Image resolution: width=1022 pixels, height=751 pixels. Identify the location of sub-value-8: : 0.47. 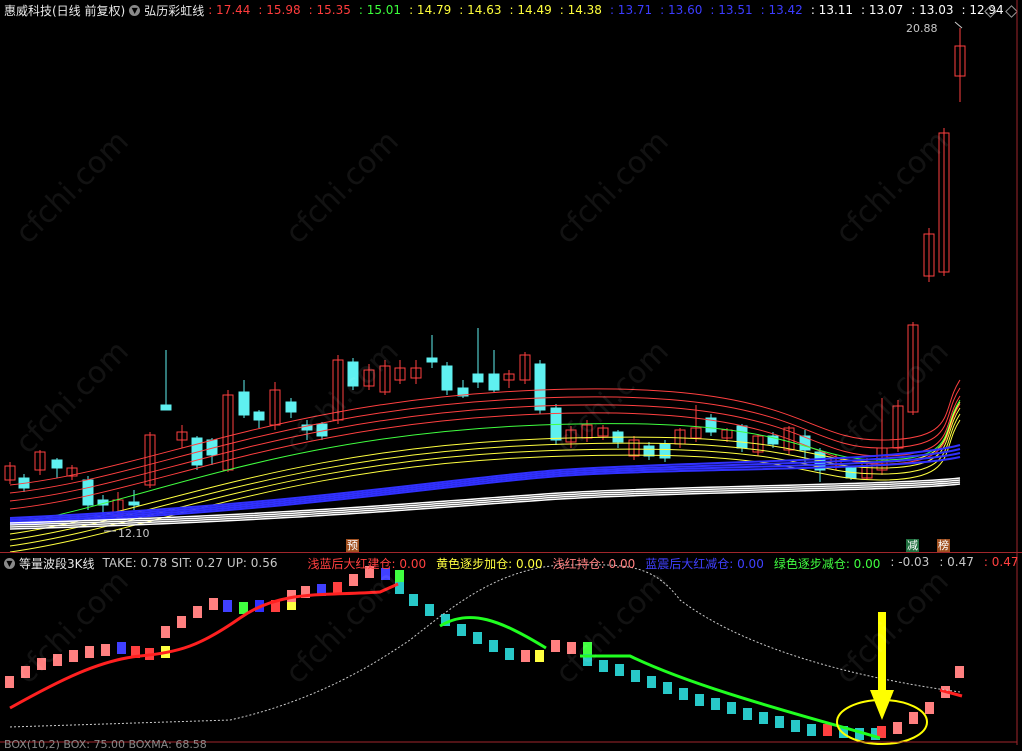
(1001, 561).